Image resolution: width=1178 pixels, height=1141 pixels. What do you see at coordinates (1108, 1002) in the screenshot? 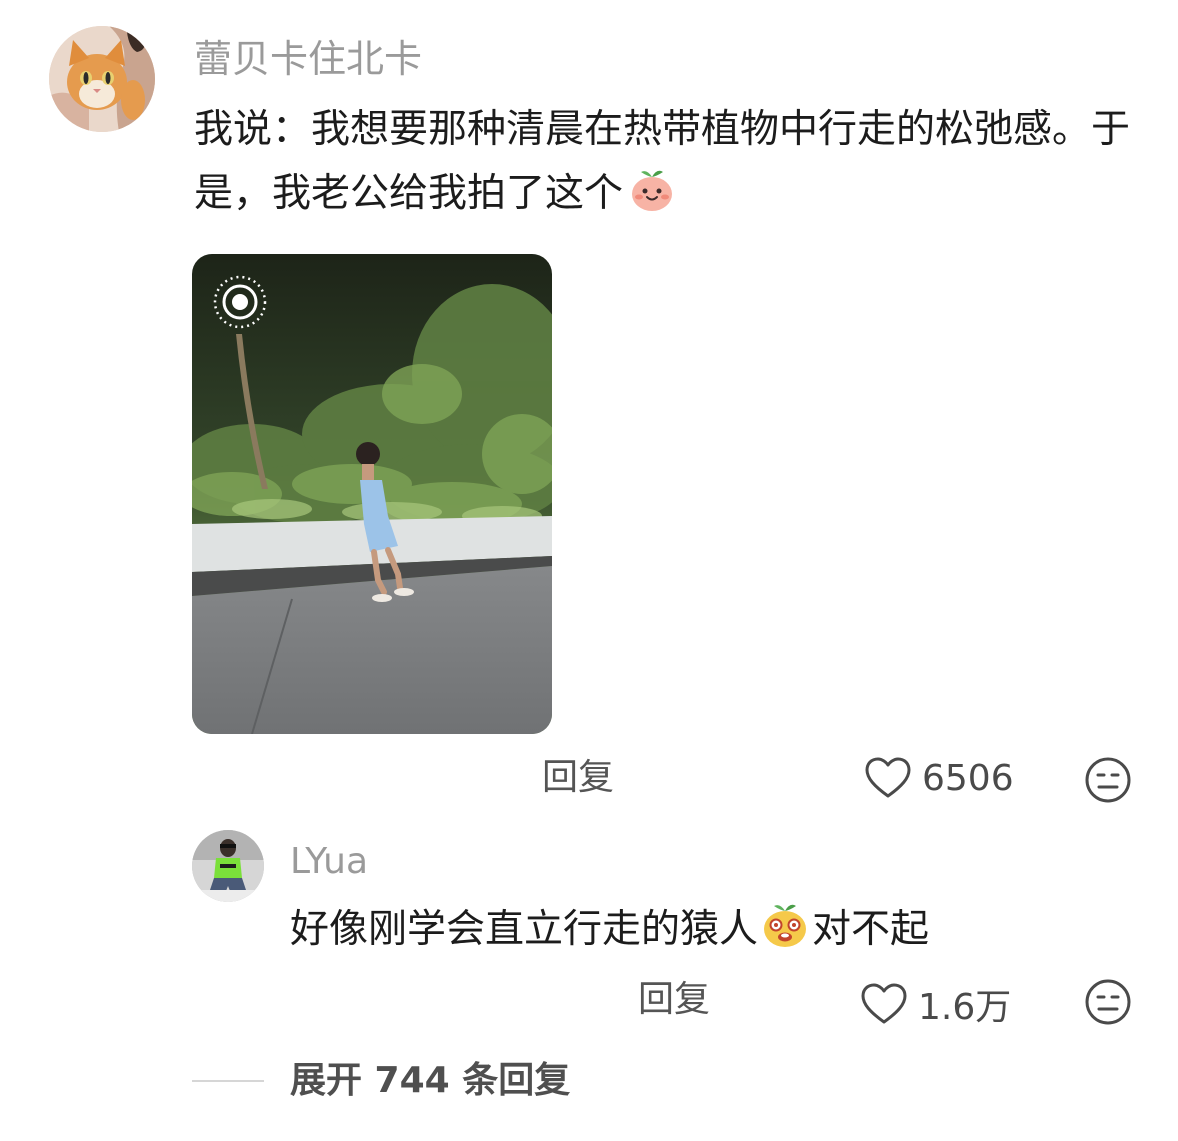
I see `reply-dislike-icon` at bounding box center [1108, 1002].